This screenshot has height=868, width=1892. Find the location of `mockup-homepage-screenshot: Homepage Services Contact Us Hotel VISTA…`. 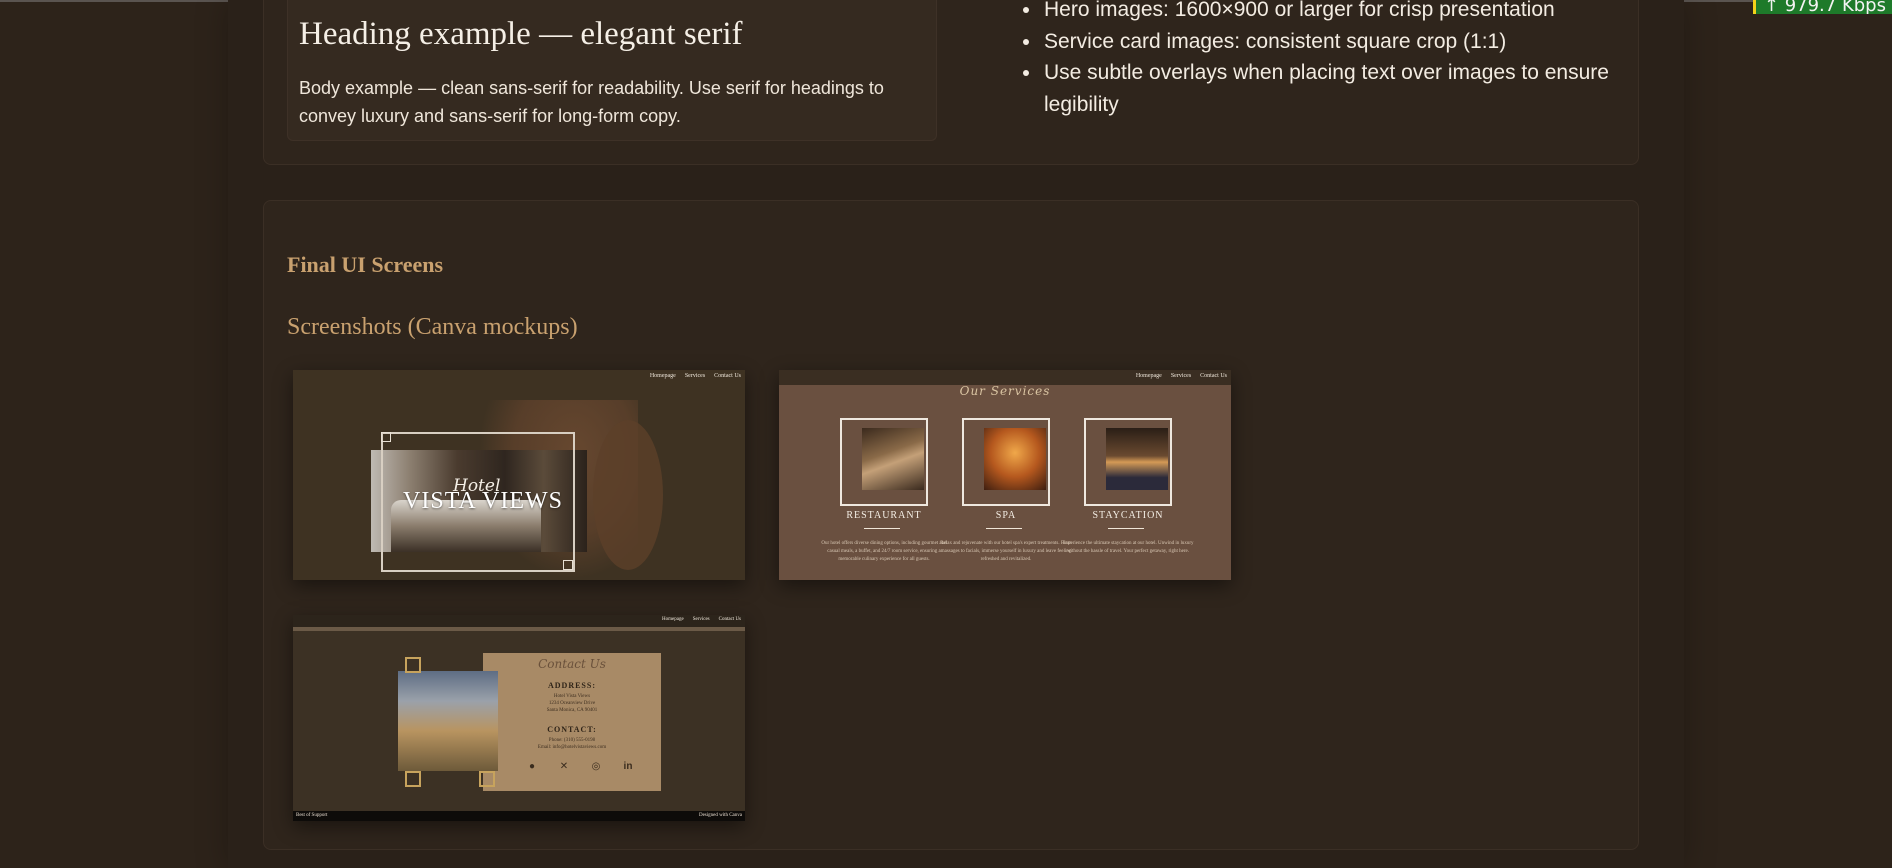

mockup-homepage-screenshot: Homepage Services Contact Us Hotel VISTA… is located at coordinates (519, 475).